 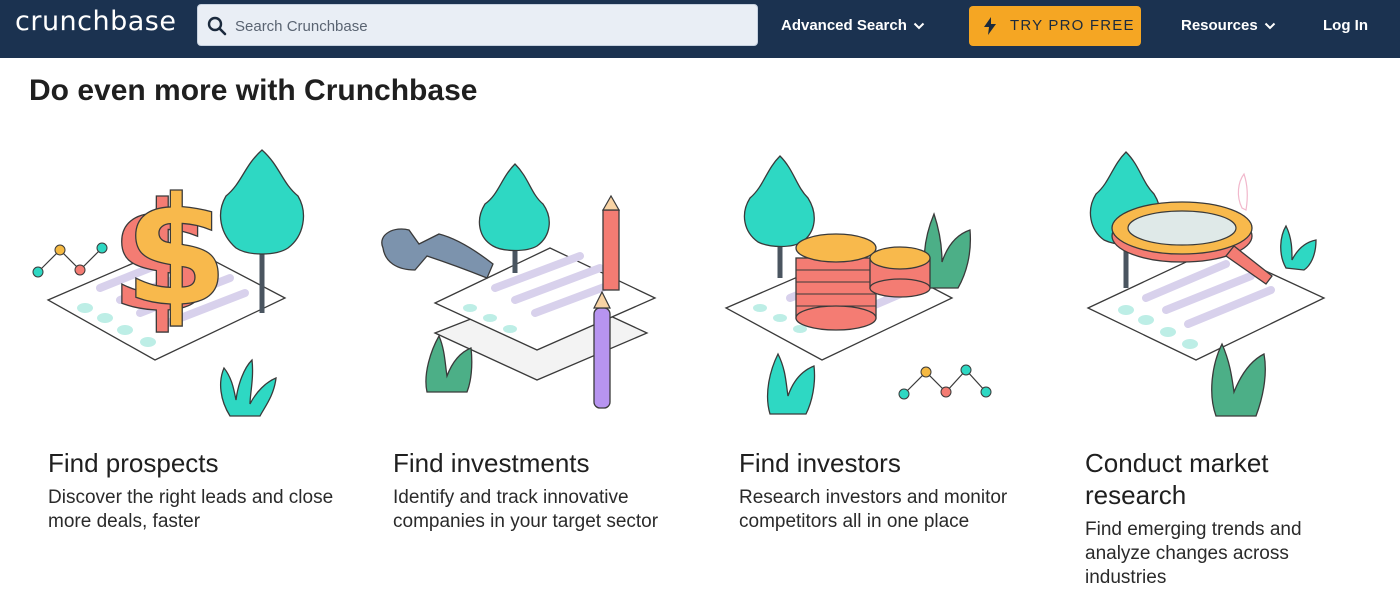 What do you see at coordinates (844, 25) in the screenshot?
I see `advanced-search-label: Advanced Search` at bounding box center [844, 25].